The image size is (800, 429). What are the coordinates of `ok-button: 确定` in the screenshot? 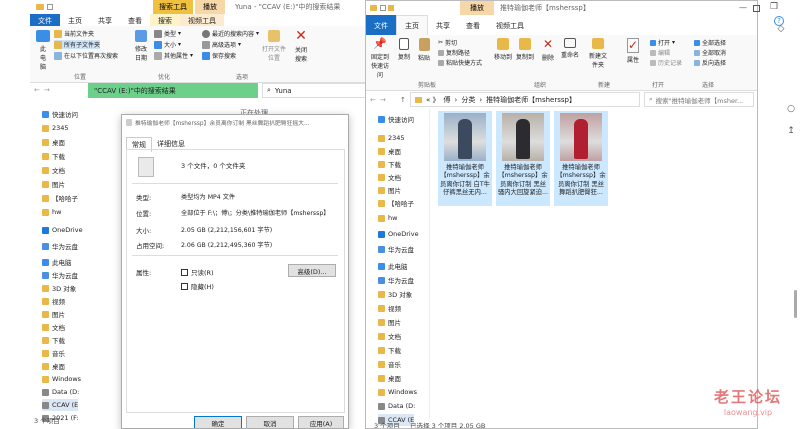 It's located at (218, 422).